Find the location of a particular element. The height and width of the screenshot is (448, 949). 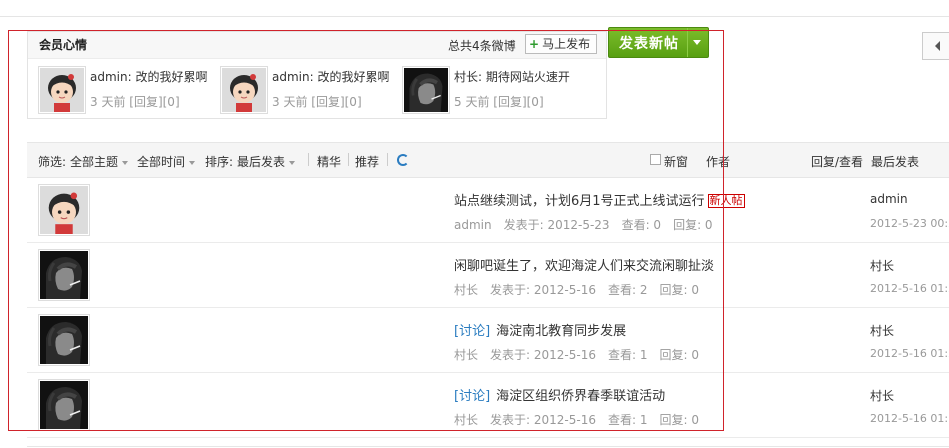

thread-meta: admin 发表于: 2012-5-23 查看: 0 回复: 0 is located at coordinates (589, 224).